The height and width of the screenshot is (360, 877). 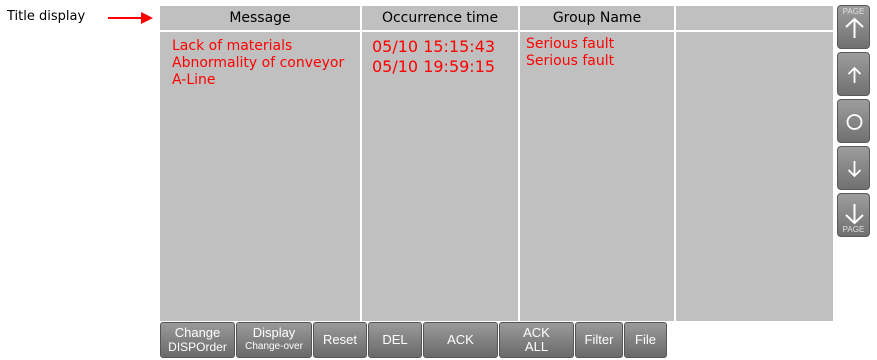 I want to click on change-label: Change, so click(x=197, y=332).